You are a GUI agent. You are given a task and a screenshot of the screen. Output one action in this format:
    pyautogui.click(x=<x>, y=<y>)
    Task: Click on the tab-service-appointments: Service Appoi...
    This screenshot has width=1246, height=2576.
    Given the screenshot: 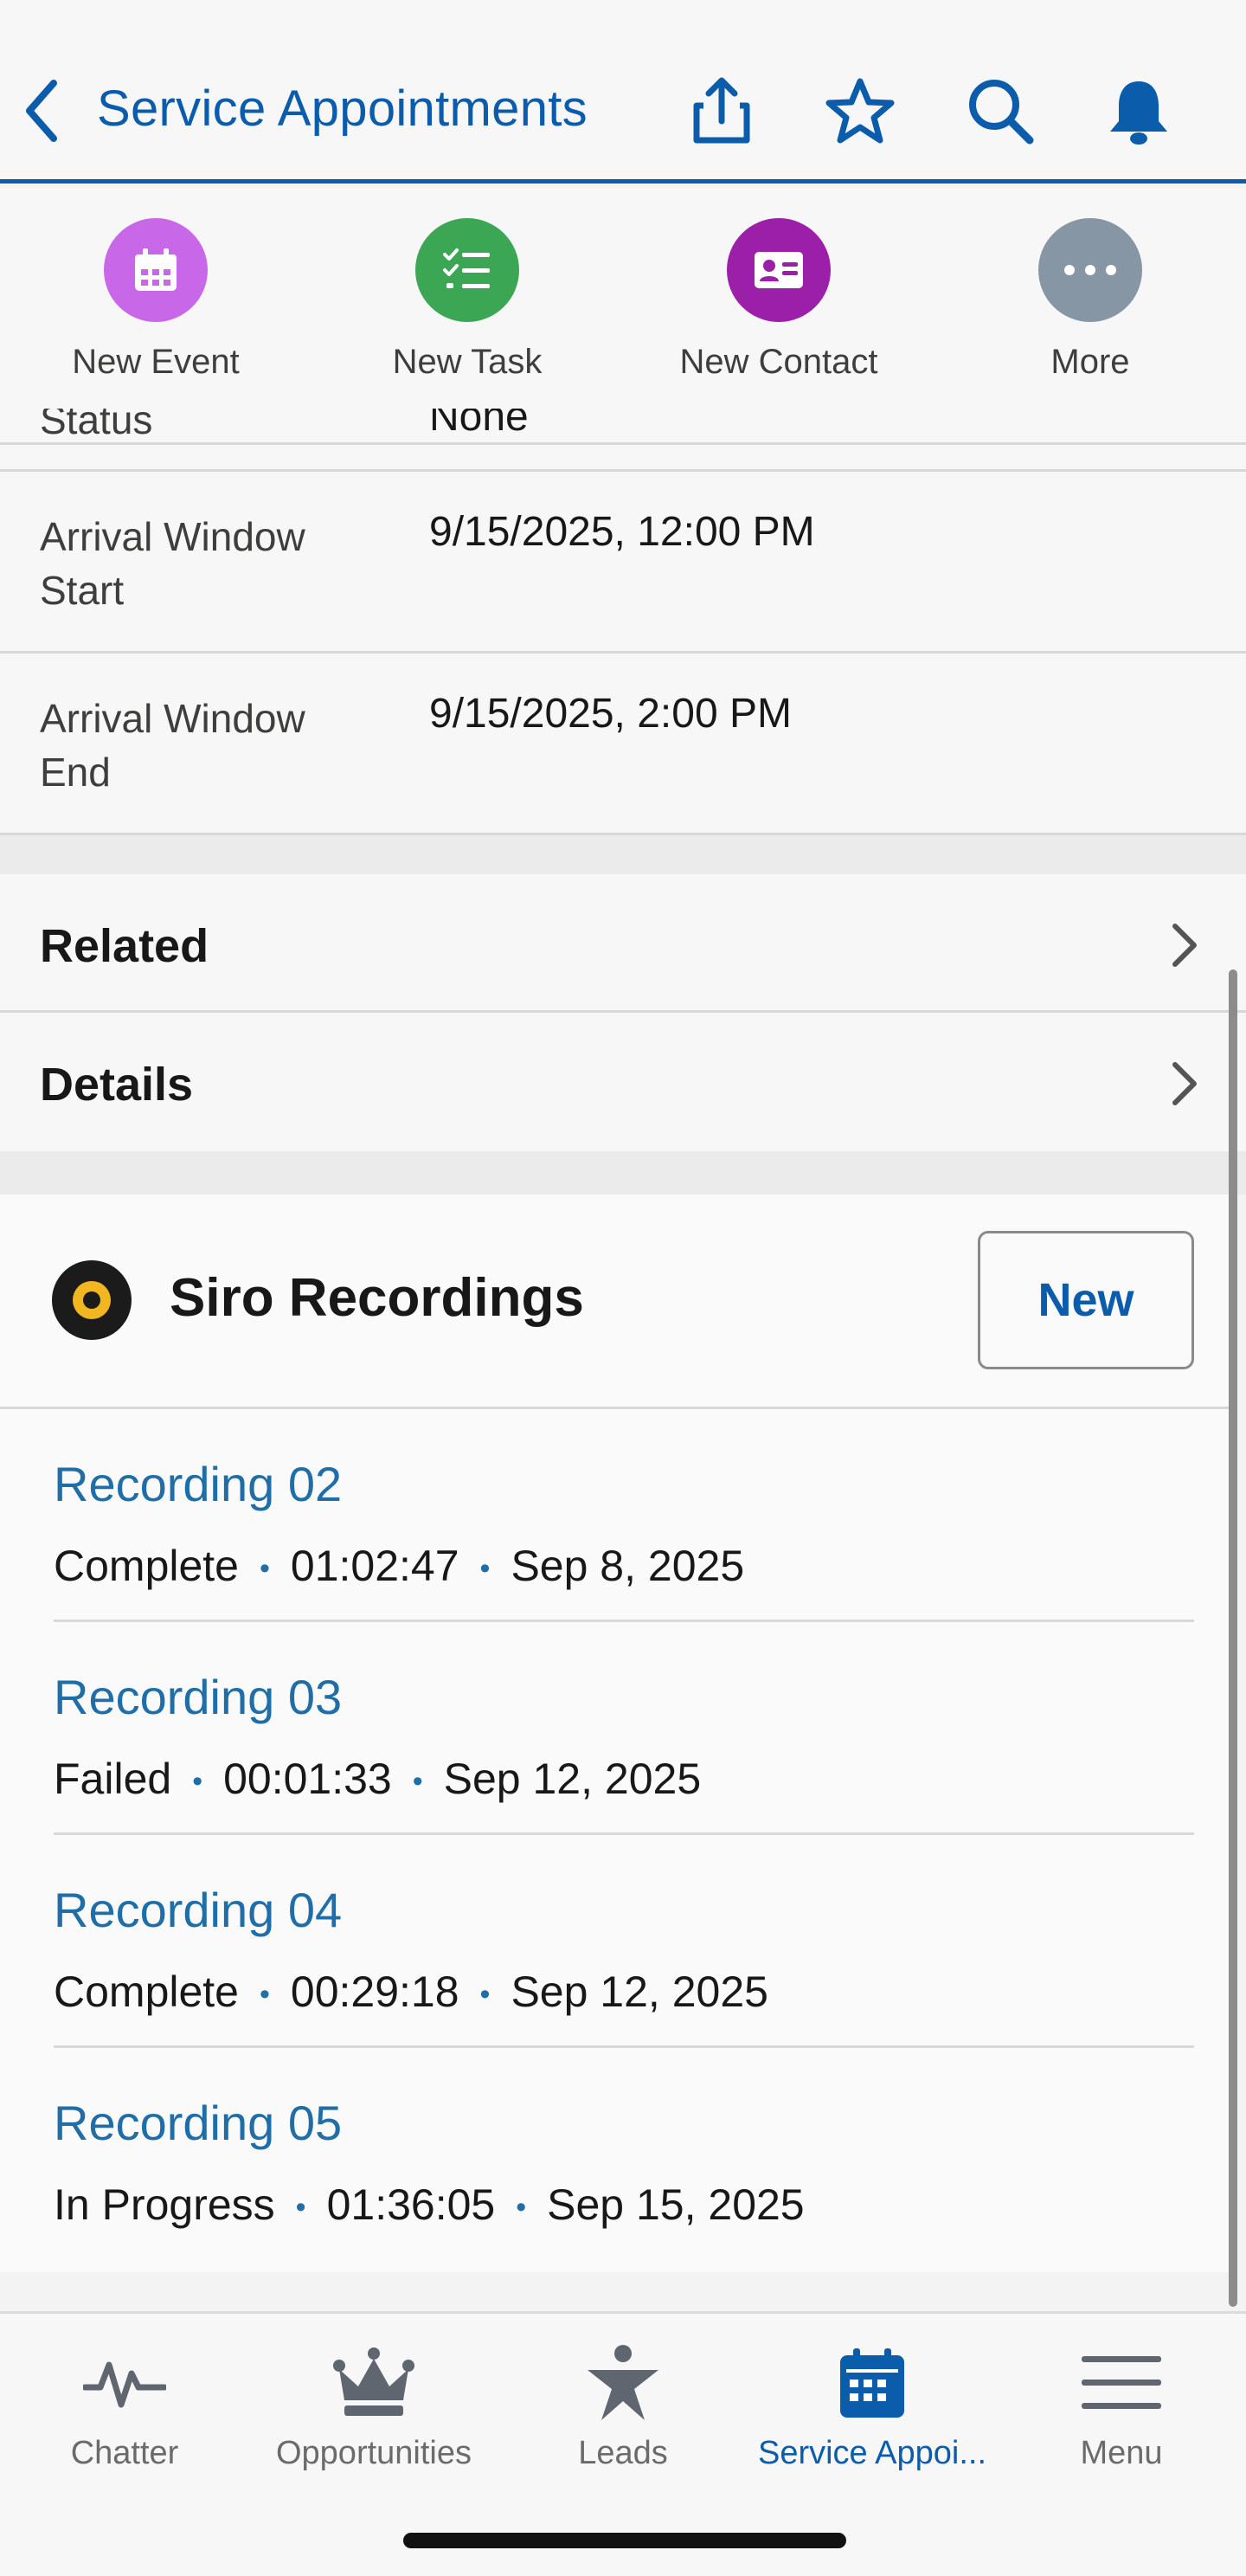 What is the action you would take?
    pyautogui.click(x=873, y=2406)
    